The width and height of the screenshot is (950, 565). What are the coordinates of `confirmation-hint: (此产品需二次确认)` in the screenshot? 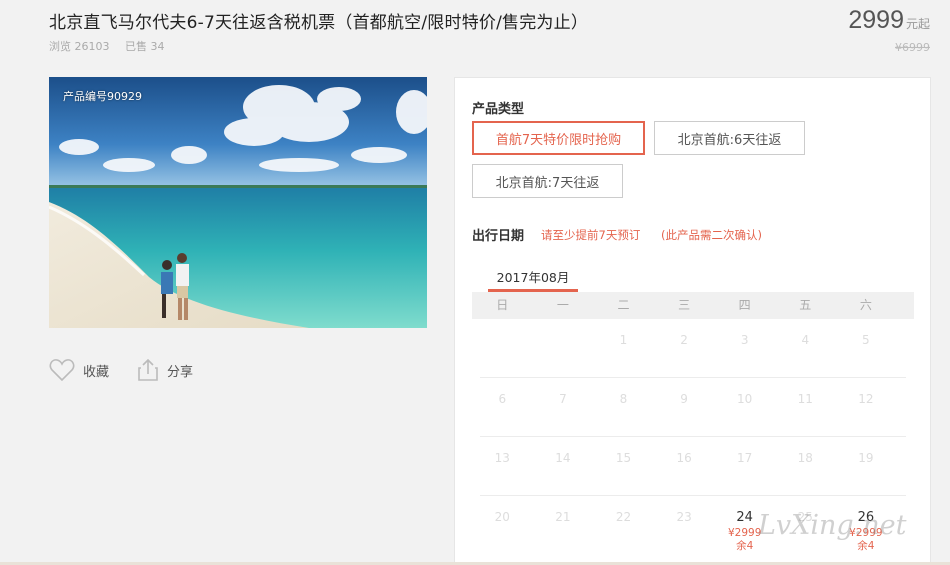 It's located at (711, 235).